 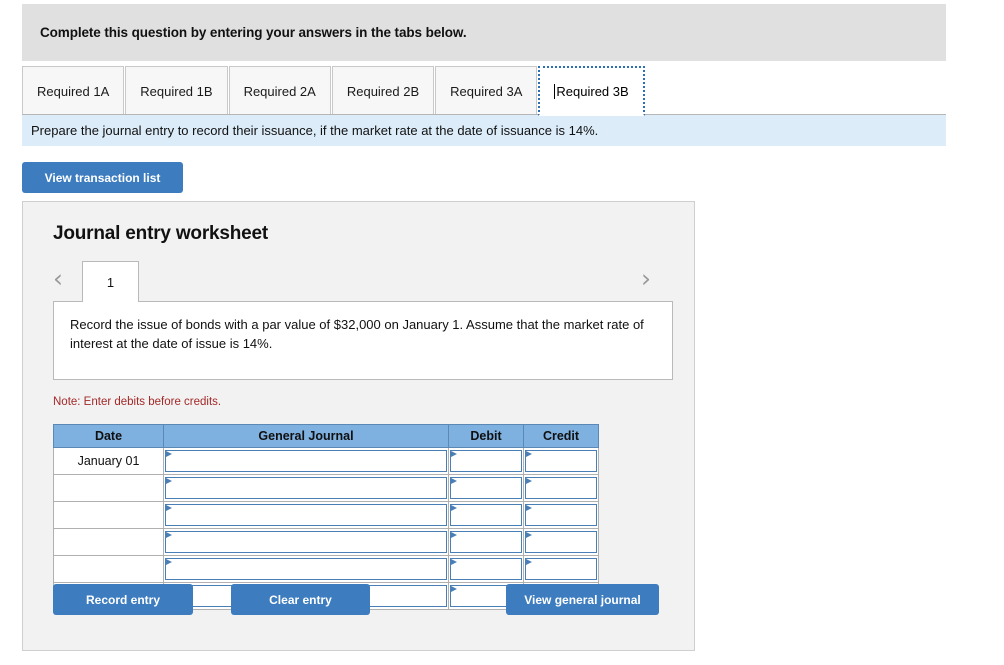 What do you see at coordinates (58, 278) in the screenshot?
I see `chevron-left-icon: ‹` at bounding box center [58, 278].